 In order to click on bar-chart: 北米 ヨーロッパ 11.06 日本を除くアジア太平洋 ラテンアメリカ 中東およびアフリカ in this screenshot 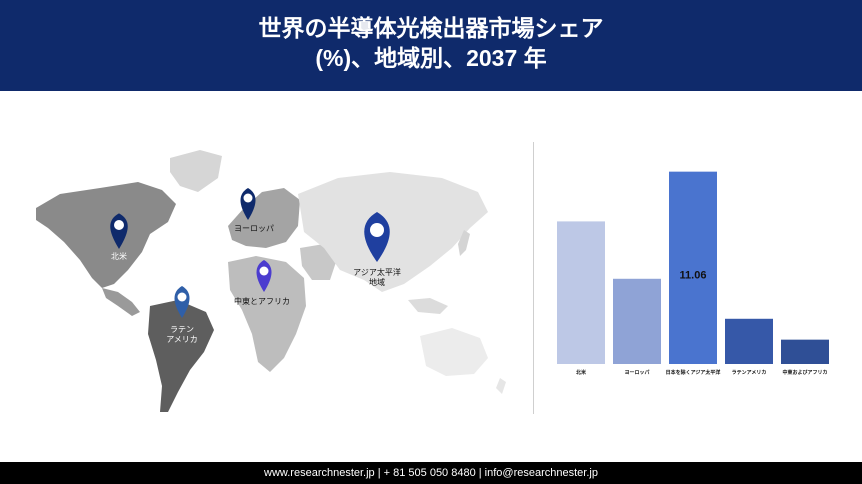, I will do `click(693, 273)`.